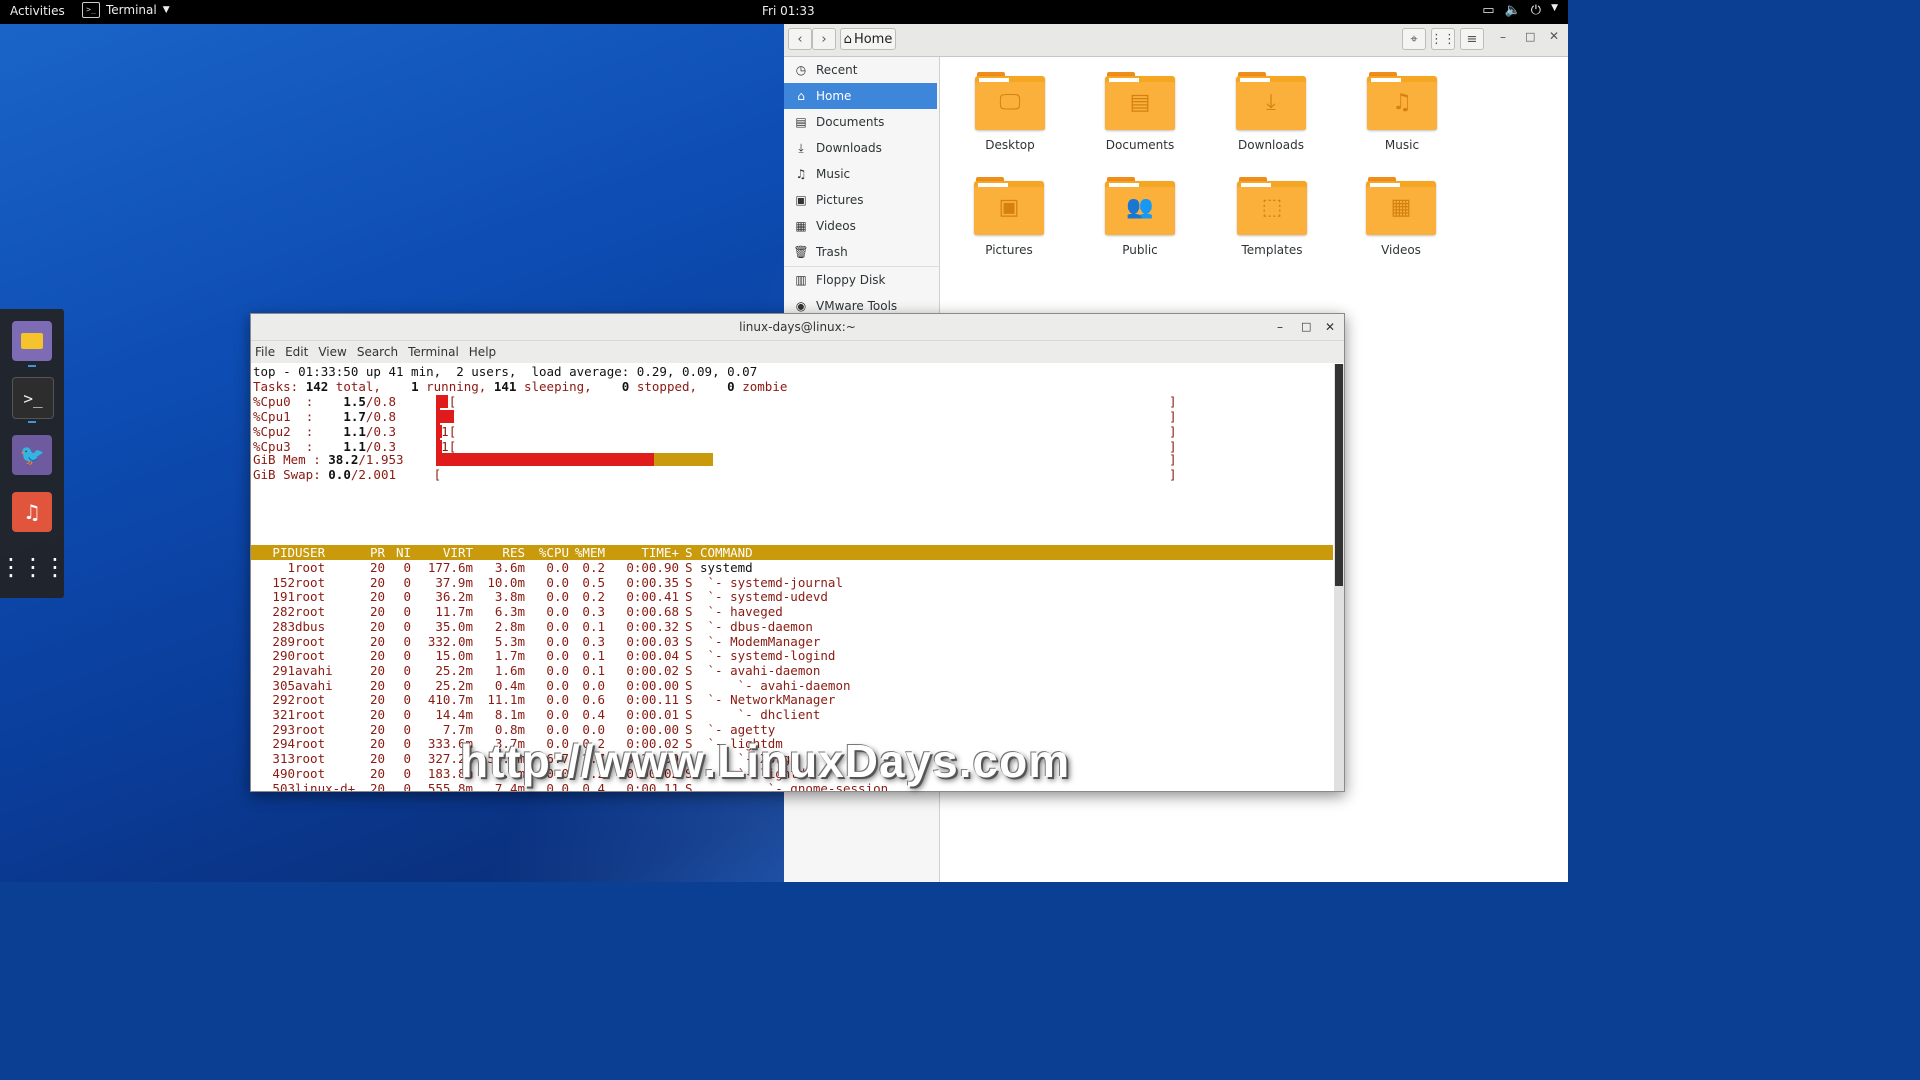  I want to click on folder-icon: ♫, so click(1402, 101).